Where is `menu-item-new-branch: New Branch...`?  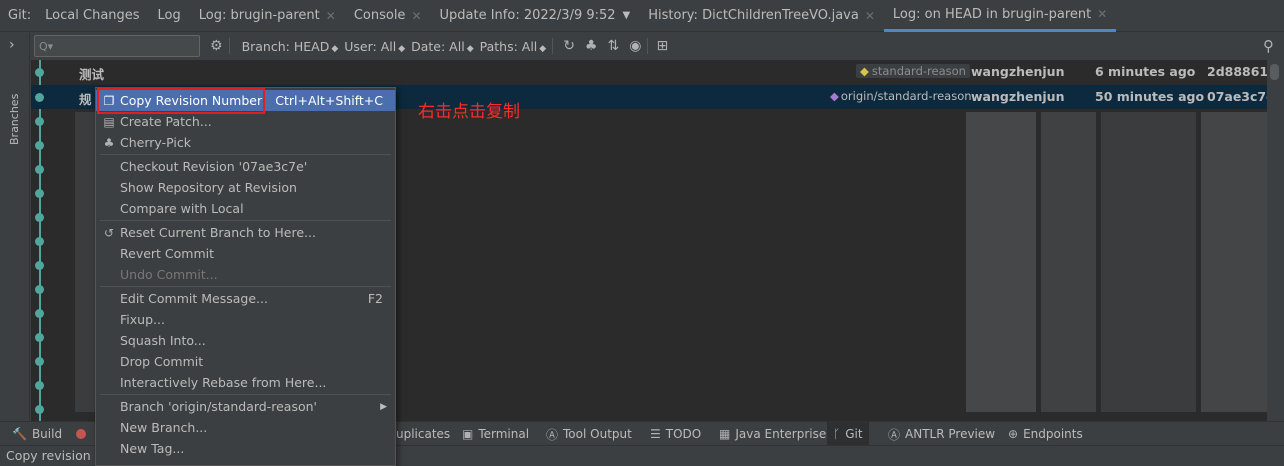 menu-item-new-branch: New Branch... is located at coordinates (245, 427).